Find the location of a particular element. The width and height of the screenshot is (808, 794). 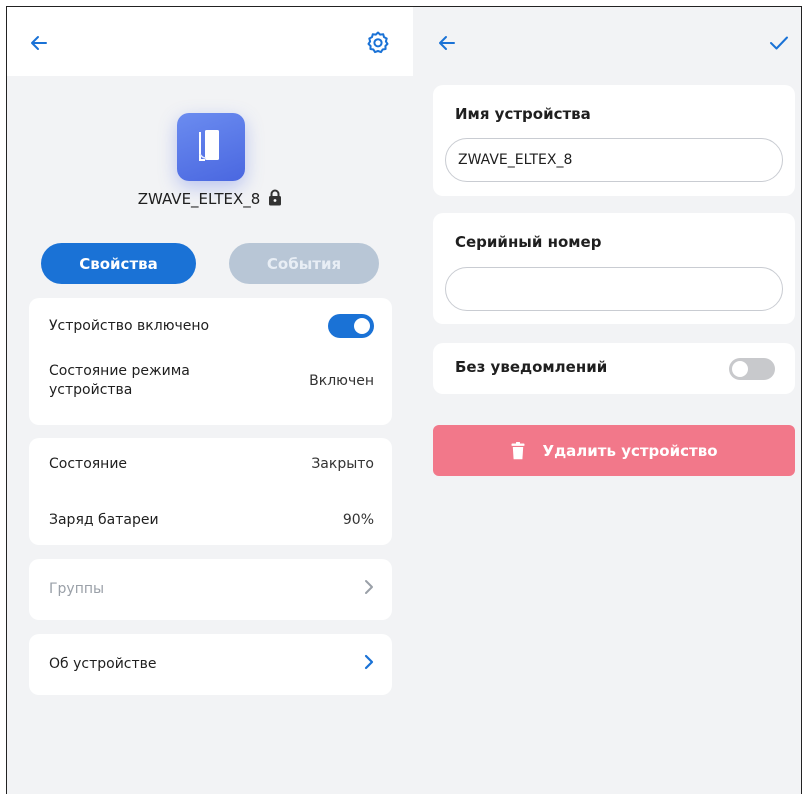

battery-row: Заряд батареи 90% is located at coordinates (211, 520).